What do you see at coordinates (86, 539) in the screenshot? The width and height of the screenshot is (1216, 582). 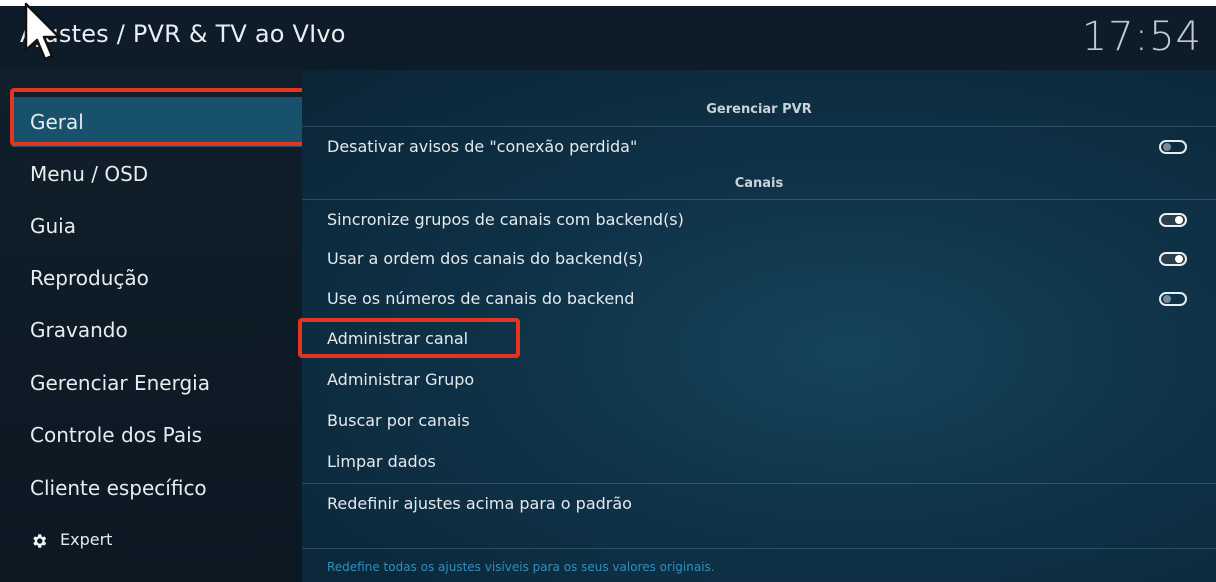 I see `sidebar-item-expert-label: Expert` at bounding box center [86, 539].